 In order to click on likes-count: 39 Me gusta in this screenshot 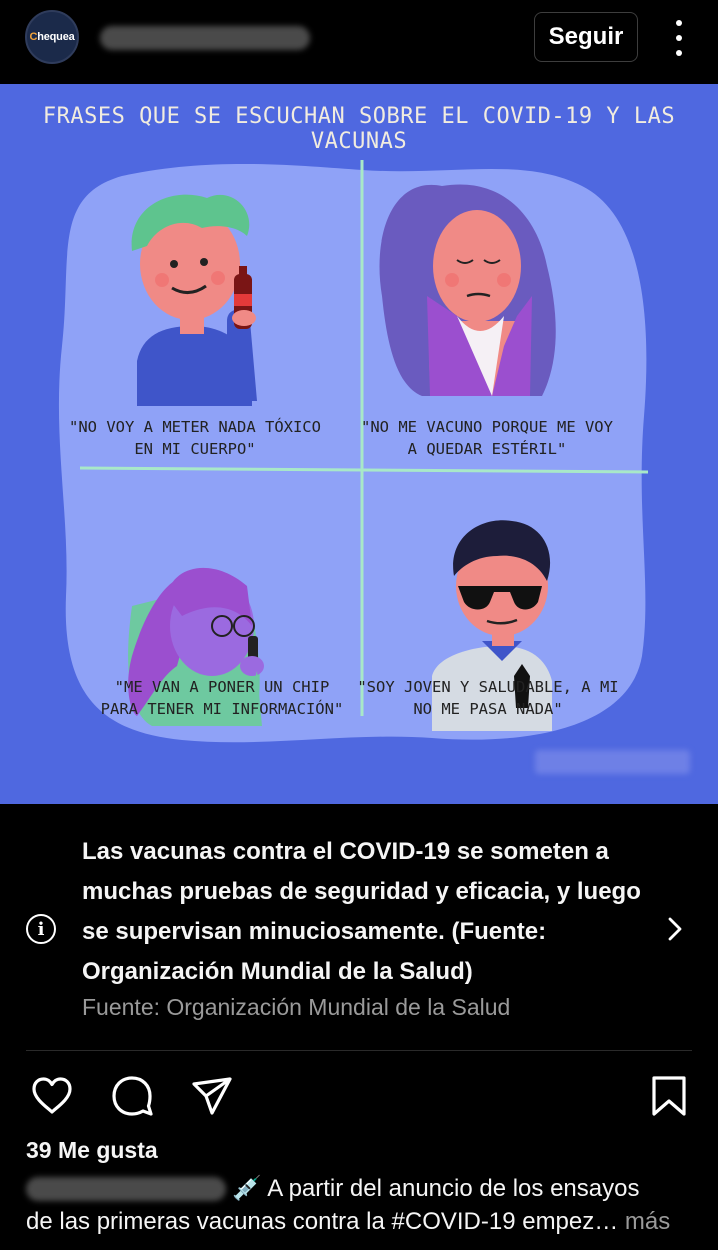, I will do `click(92, 1150)`.